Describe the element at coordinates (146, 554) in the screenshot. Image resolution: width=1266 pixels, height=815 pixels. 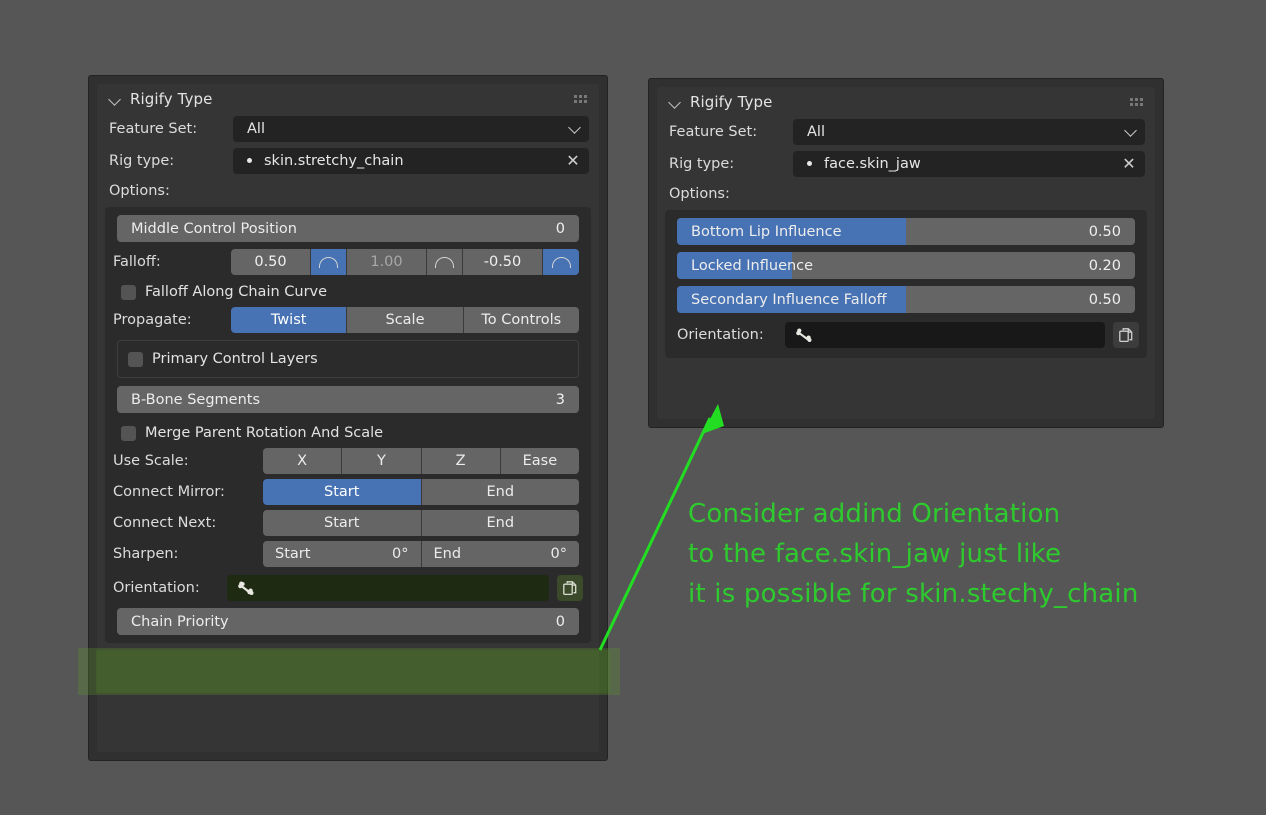
I see `sharpen-label: Sharpen:` at that location.